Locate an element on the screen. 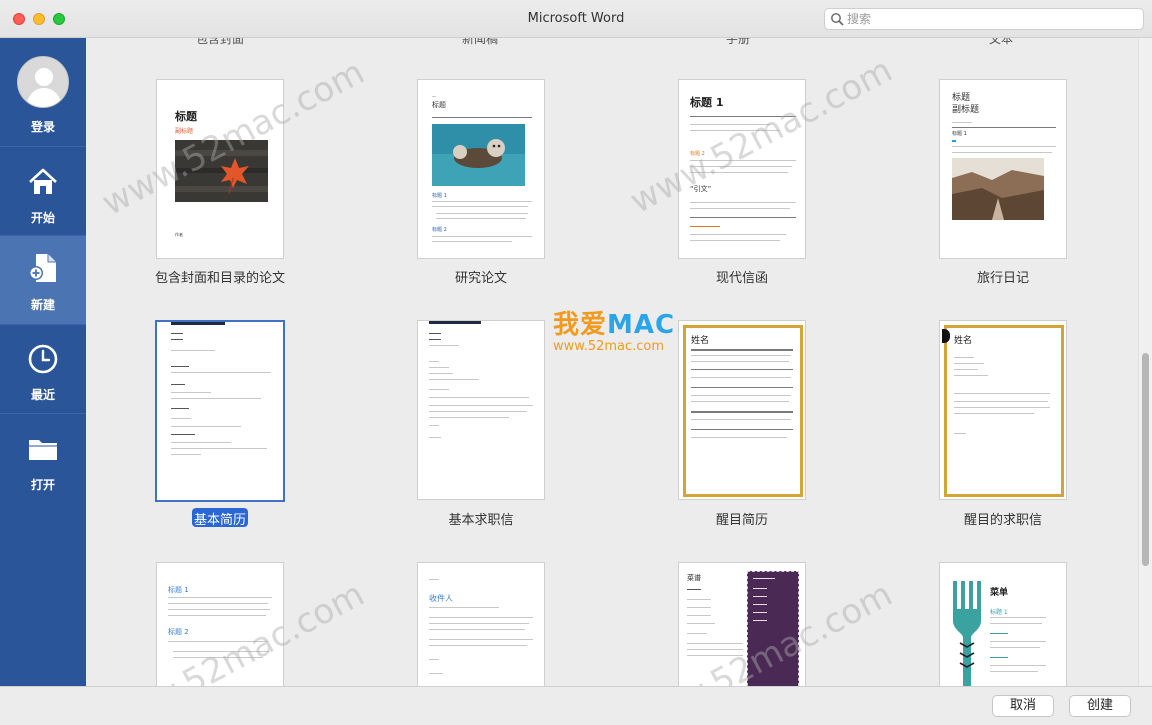 Image resolution: width=1152 pixels, height=725 pixels. sidebar-item-open: 打开 is located at coordinates (43, 458).